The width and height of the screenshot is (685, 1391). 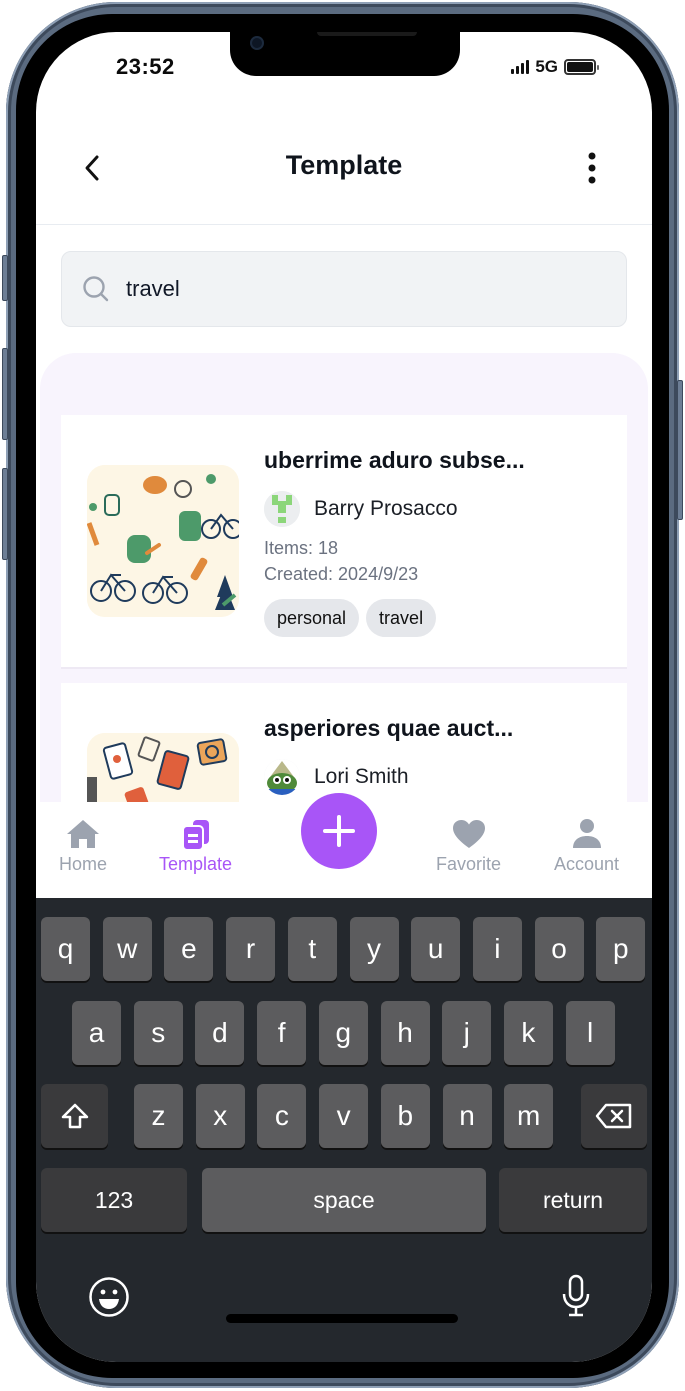 What do you see at coordinates (586, 833) in the screenshot?
I see `user-icon` at bounding box center [586, 833].